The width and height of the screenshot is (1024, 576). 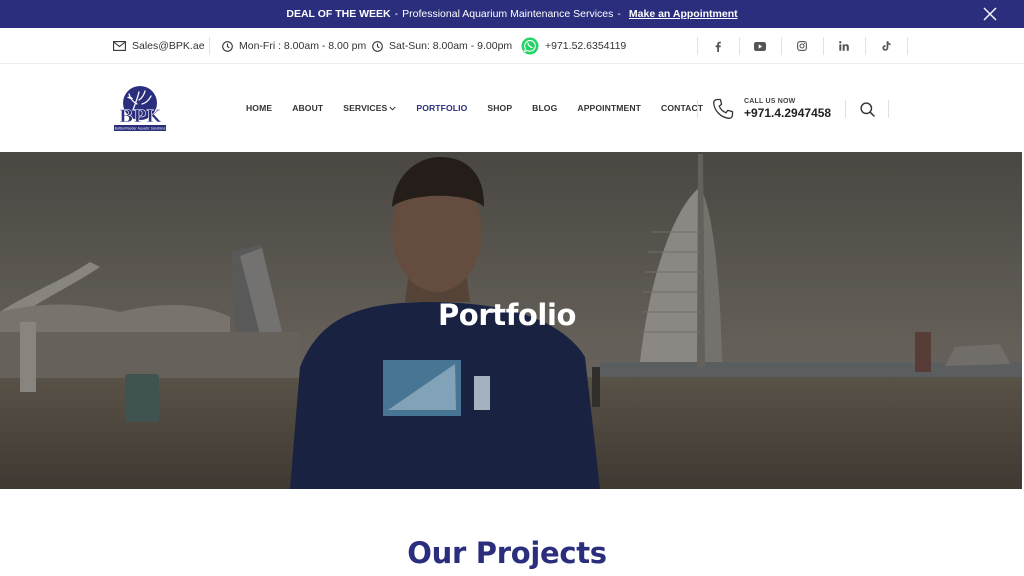 I want to click on tiktok-icon, so click(x=886, y=46).